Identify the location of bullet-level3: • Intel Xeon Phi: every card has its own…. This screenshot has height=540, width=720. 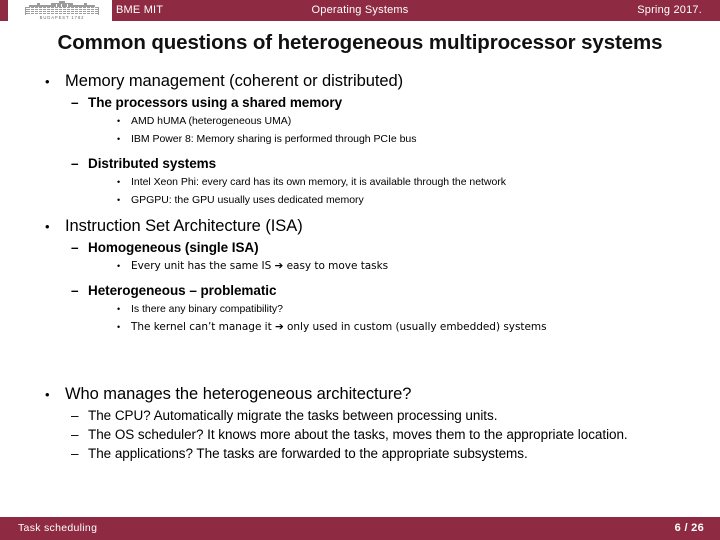
(360, 182).